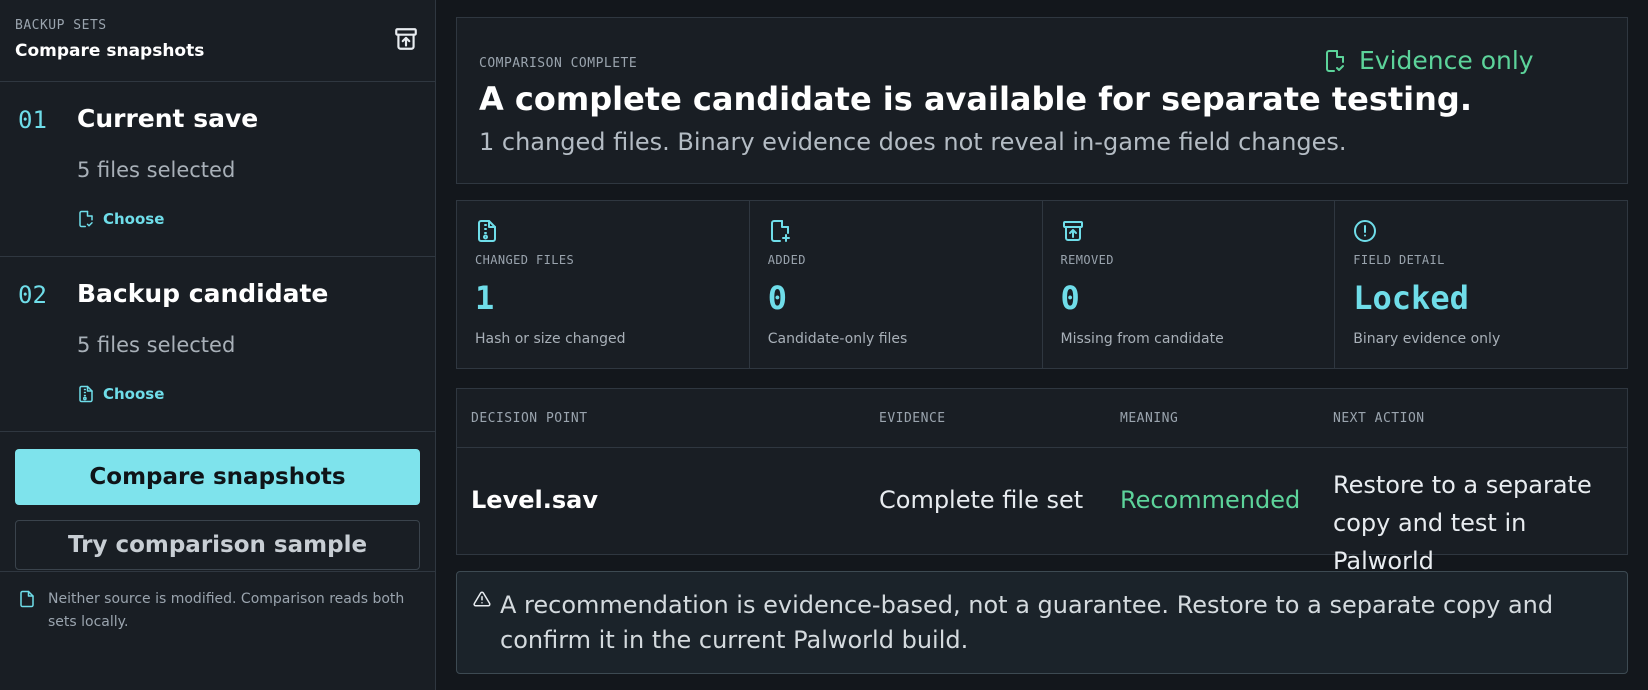 The height and width of the screenshot is (690, 1648). What do you see at coordinates (786, 260) in the screenshot?
I see `stat-label: ADDED` at bounding box center [786, 260].